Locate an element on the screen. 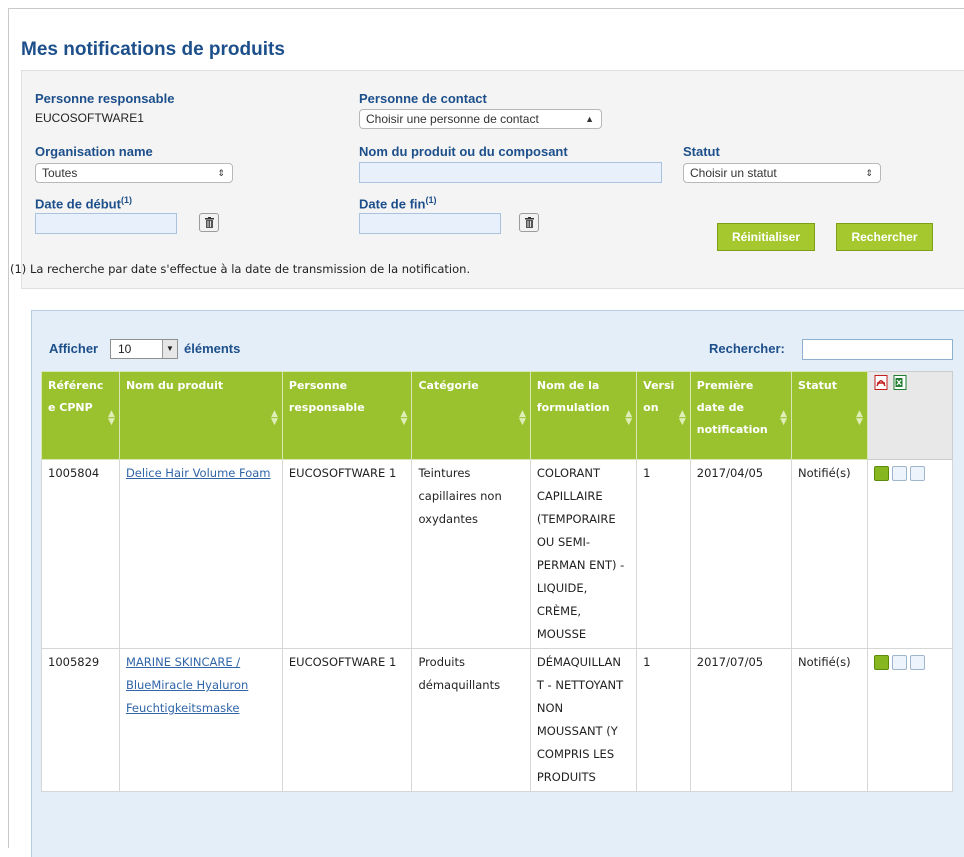 Image resolution: width=964 pixels, height=857 pixels. cell-cpnp-ref: 1005829 is located at coordinates (80, 720).